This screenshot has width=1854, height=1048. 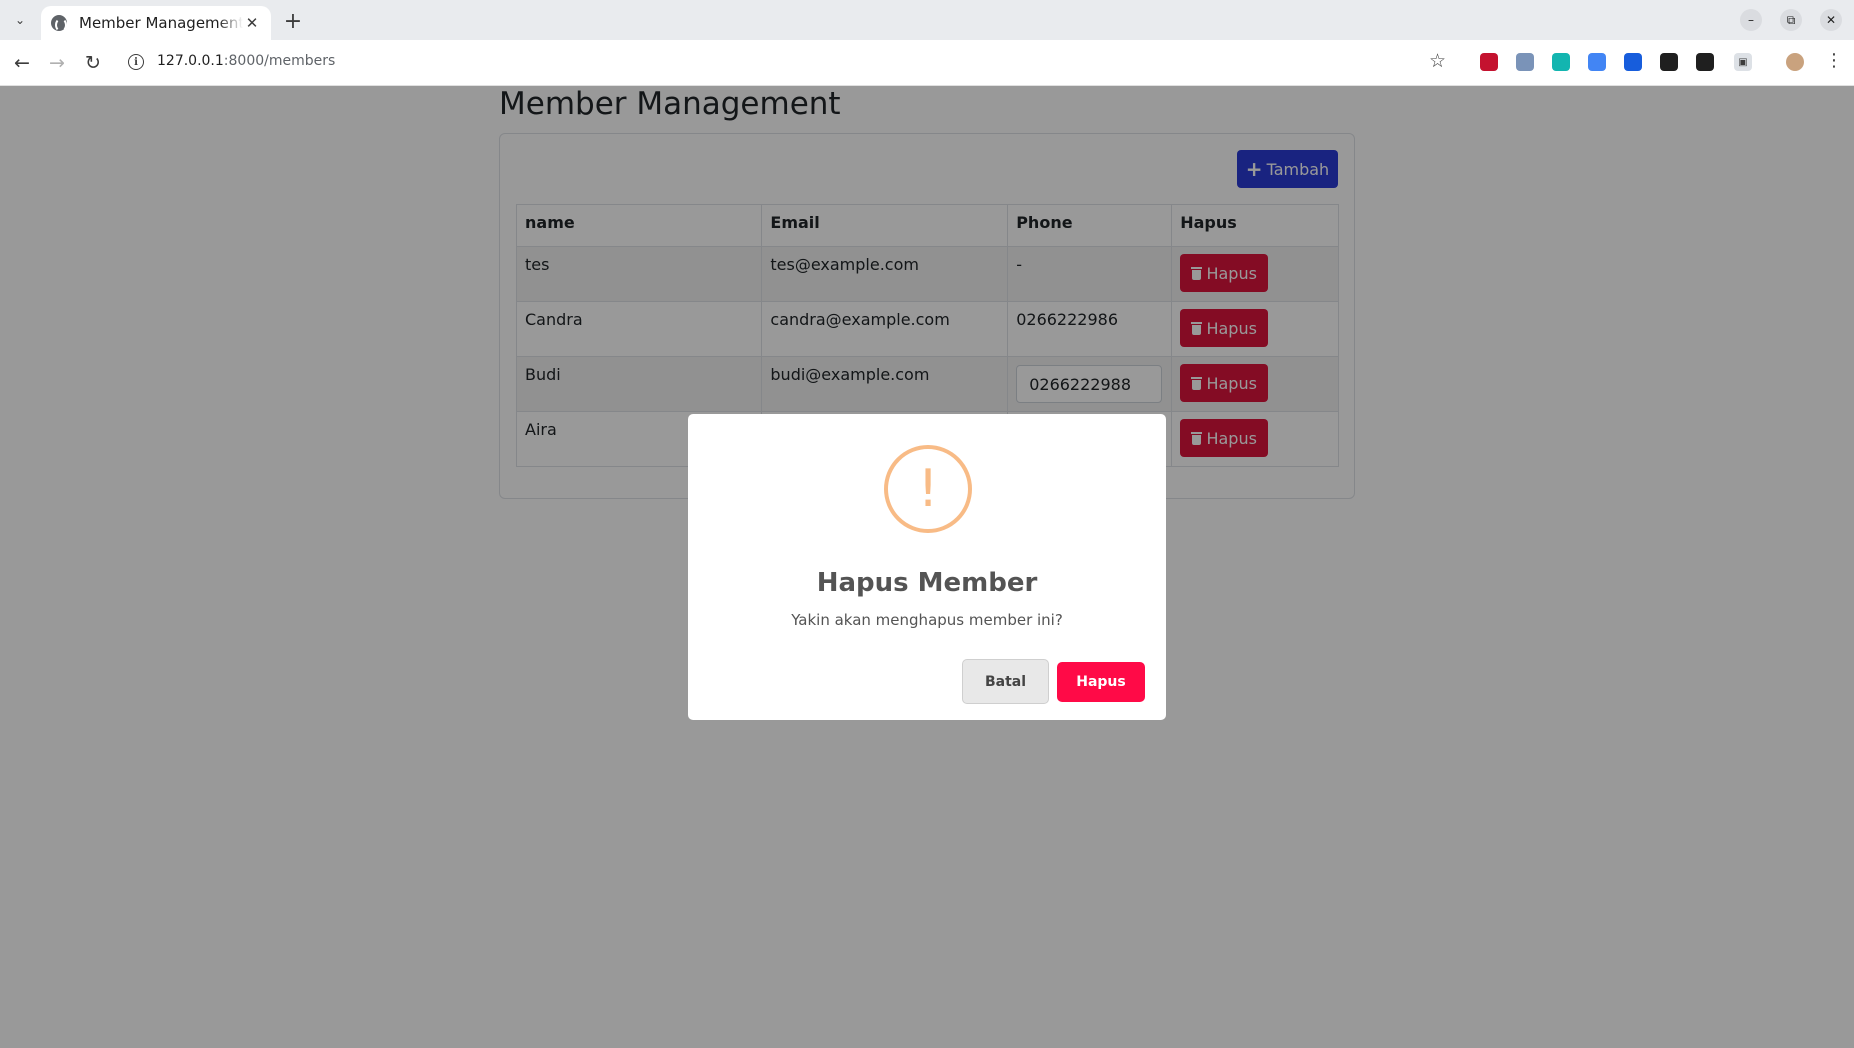 What do you see at coordinates (293, 21) in the screenshot?
I see `new-tab-plus-icon: +` at bounding box center [293, 21].